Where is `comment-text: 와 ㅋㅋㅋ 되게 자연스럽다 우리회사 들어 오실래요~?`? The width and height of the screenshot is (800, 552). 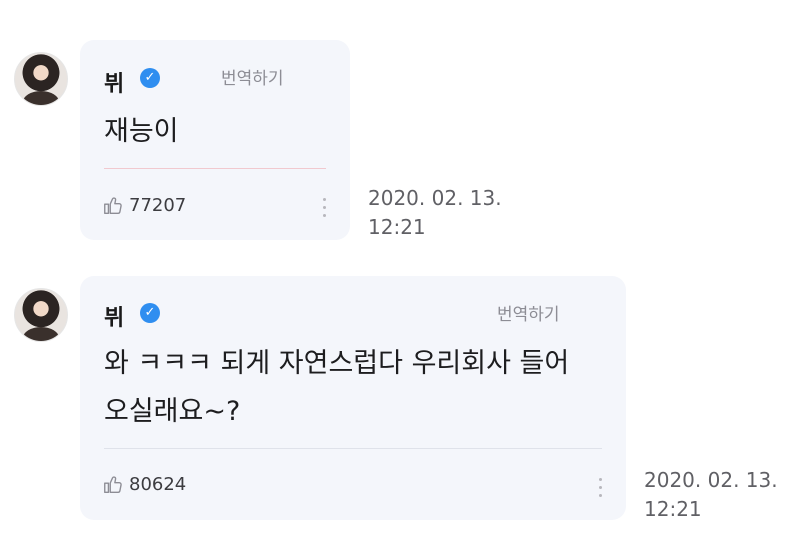 comment-text: 와 ㅋㅋㅋ 되게 자연스럽다 우리회사 들어 오실래요~? is located at coordinates (336, 388).